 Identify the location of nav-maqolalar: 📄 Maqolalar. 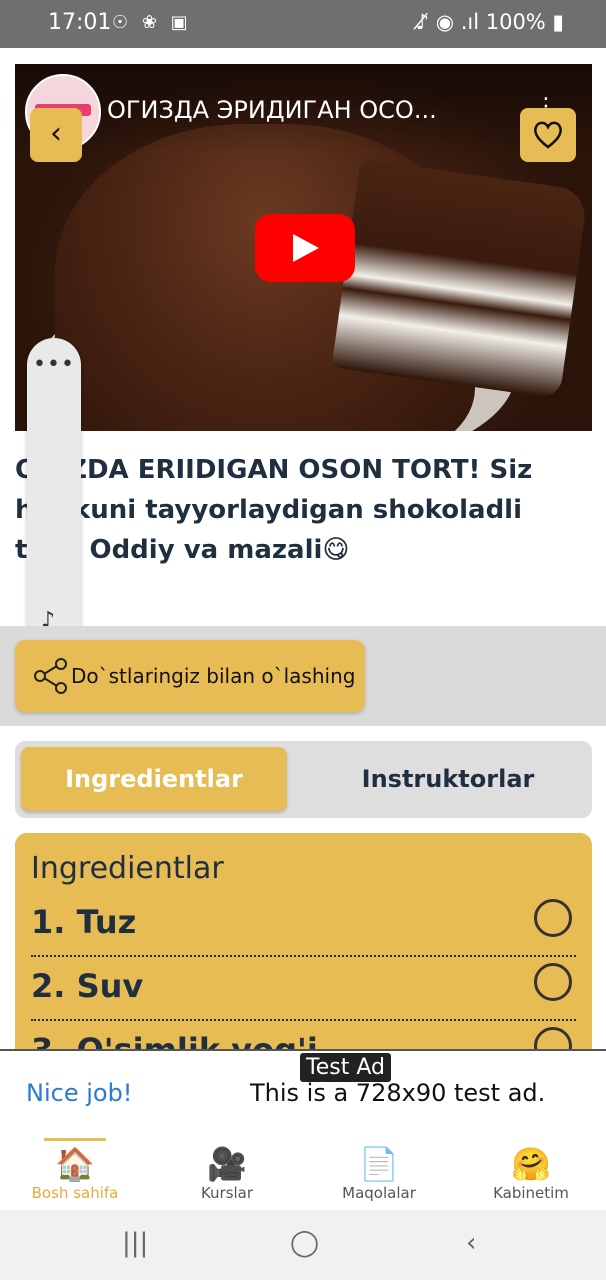
(379, 1174).